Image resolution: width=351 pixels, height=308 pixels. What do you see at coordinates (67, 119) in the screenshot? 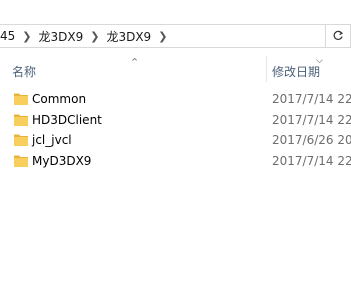
I see `file-name: HD3DClient` at bounding box center [67, 119].